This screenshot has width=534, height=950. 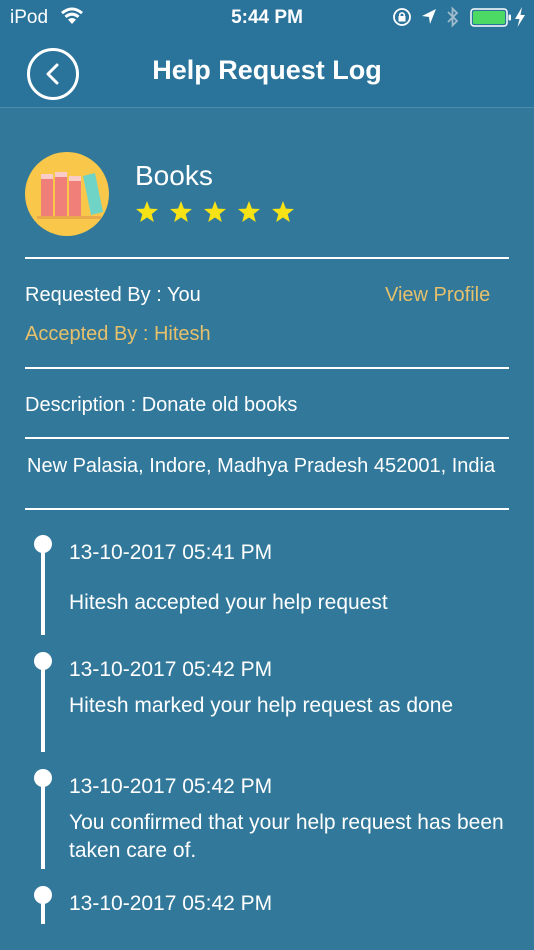 I want to click on view-profile-link: View Profile, so click(x=437, y=295).